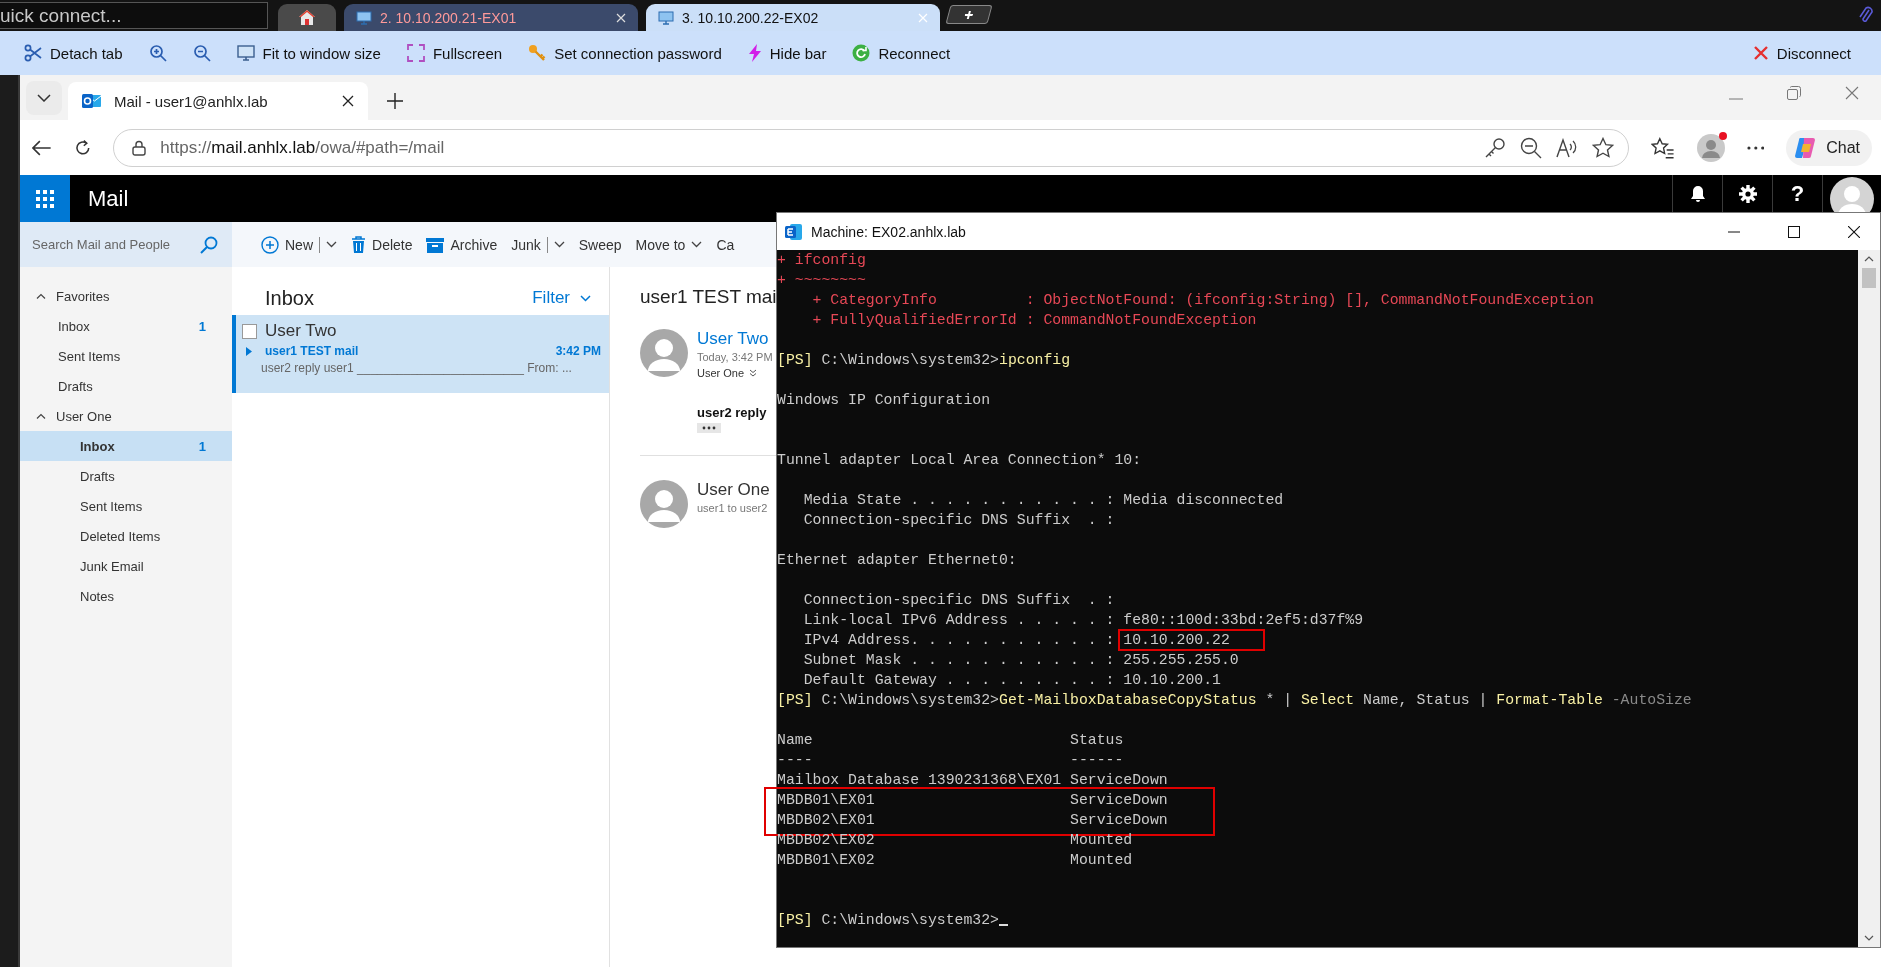 This screenshot has width=1881, height=967. Describe the element at coordinates (884, 400) in the screenshot. I see `terminal-line: Windows IP Configuration` at that location.